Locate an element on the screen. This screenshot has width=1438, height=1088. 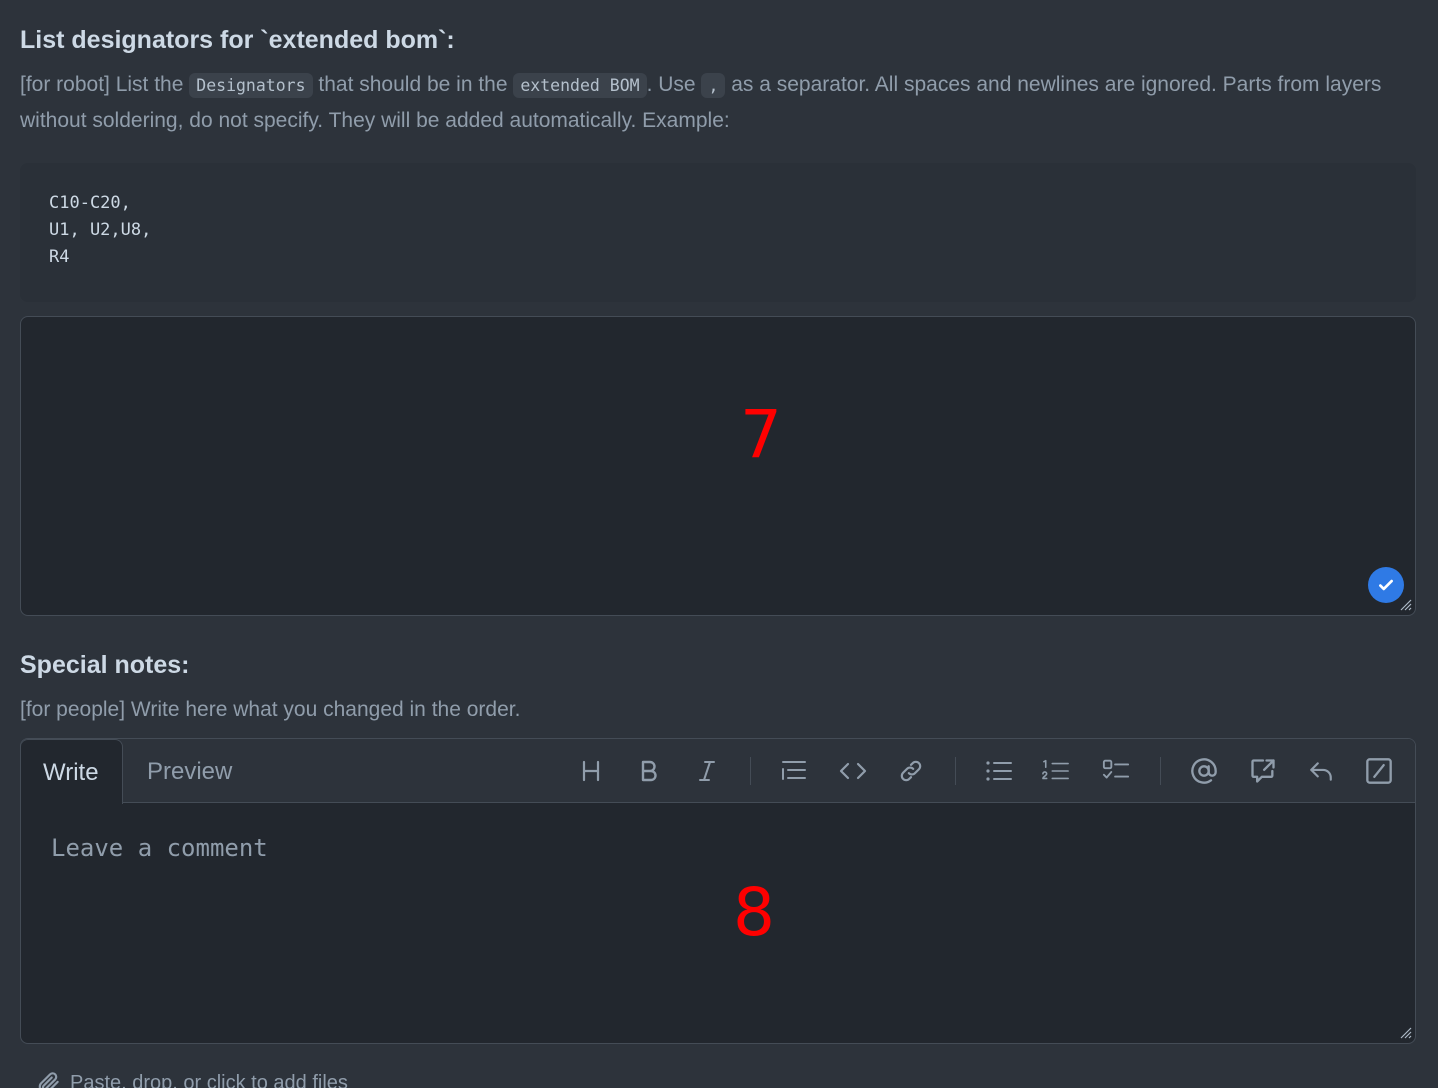
inline-code-designators: Designators is located at coordinates (251, 85).